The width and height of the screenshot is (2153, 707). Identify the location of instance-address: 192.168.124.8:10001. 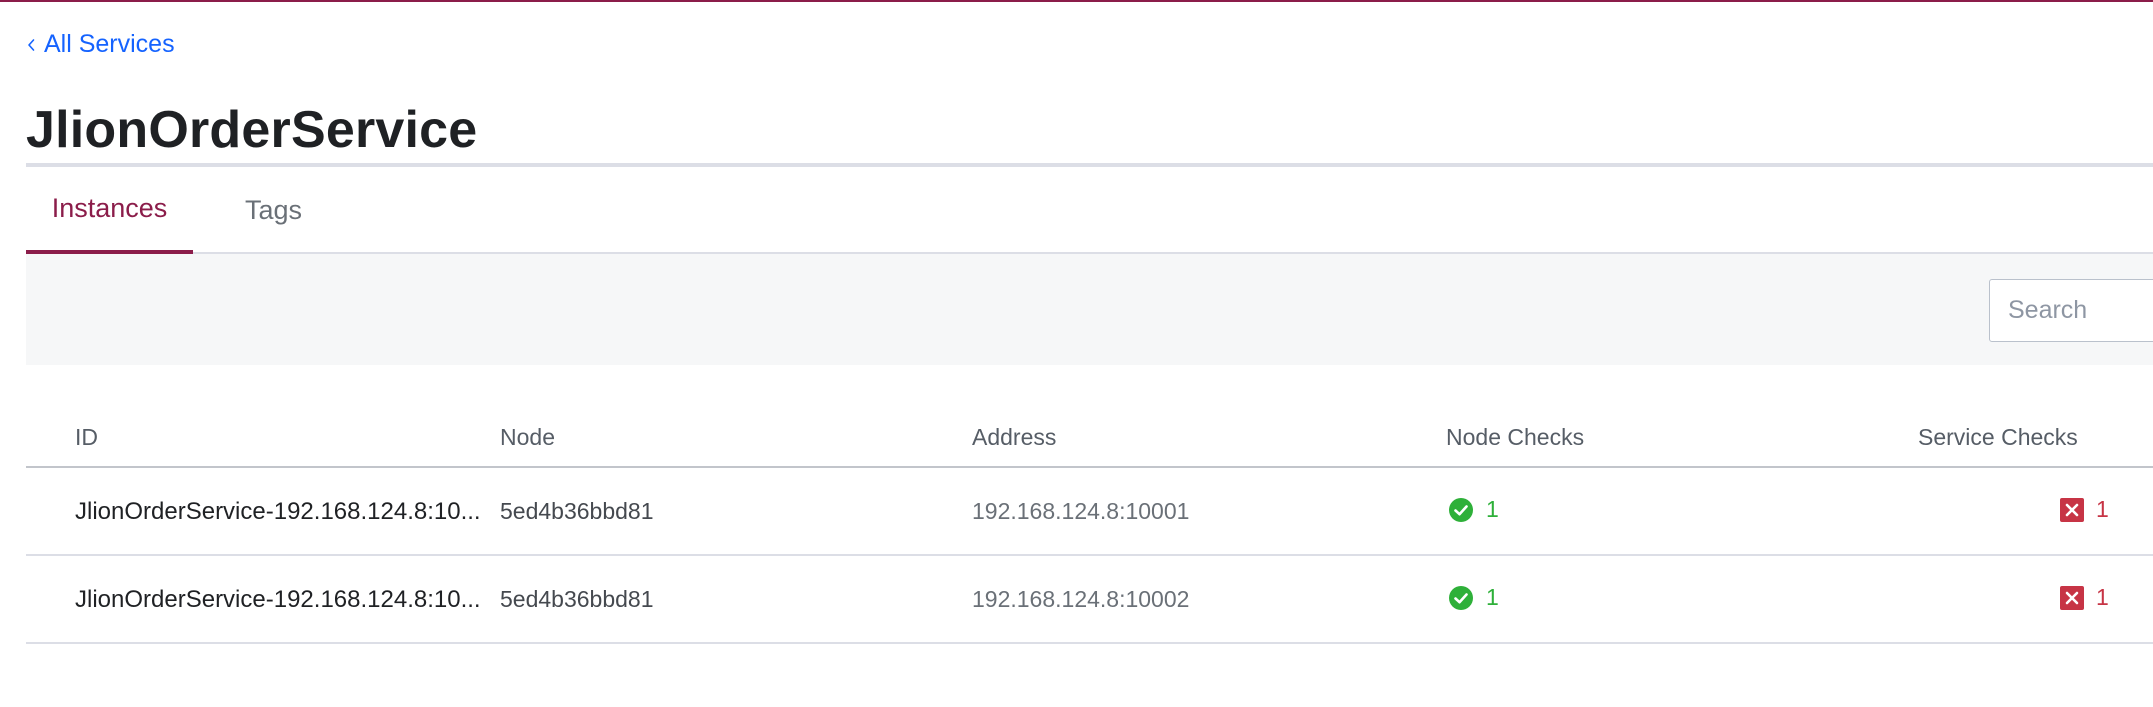
(1081, 511).